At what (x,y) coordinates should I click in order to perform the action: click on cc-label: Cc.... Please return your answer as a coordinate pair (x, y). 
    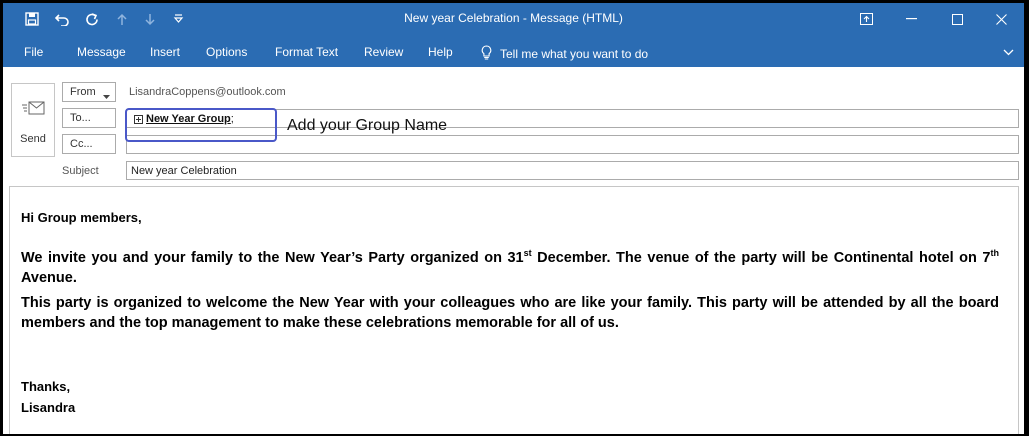
    Looking at the image, I should click on (81, 144).